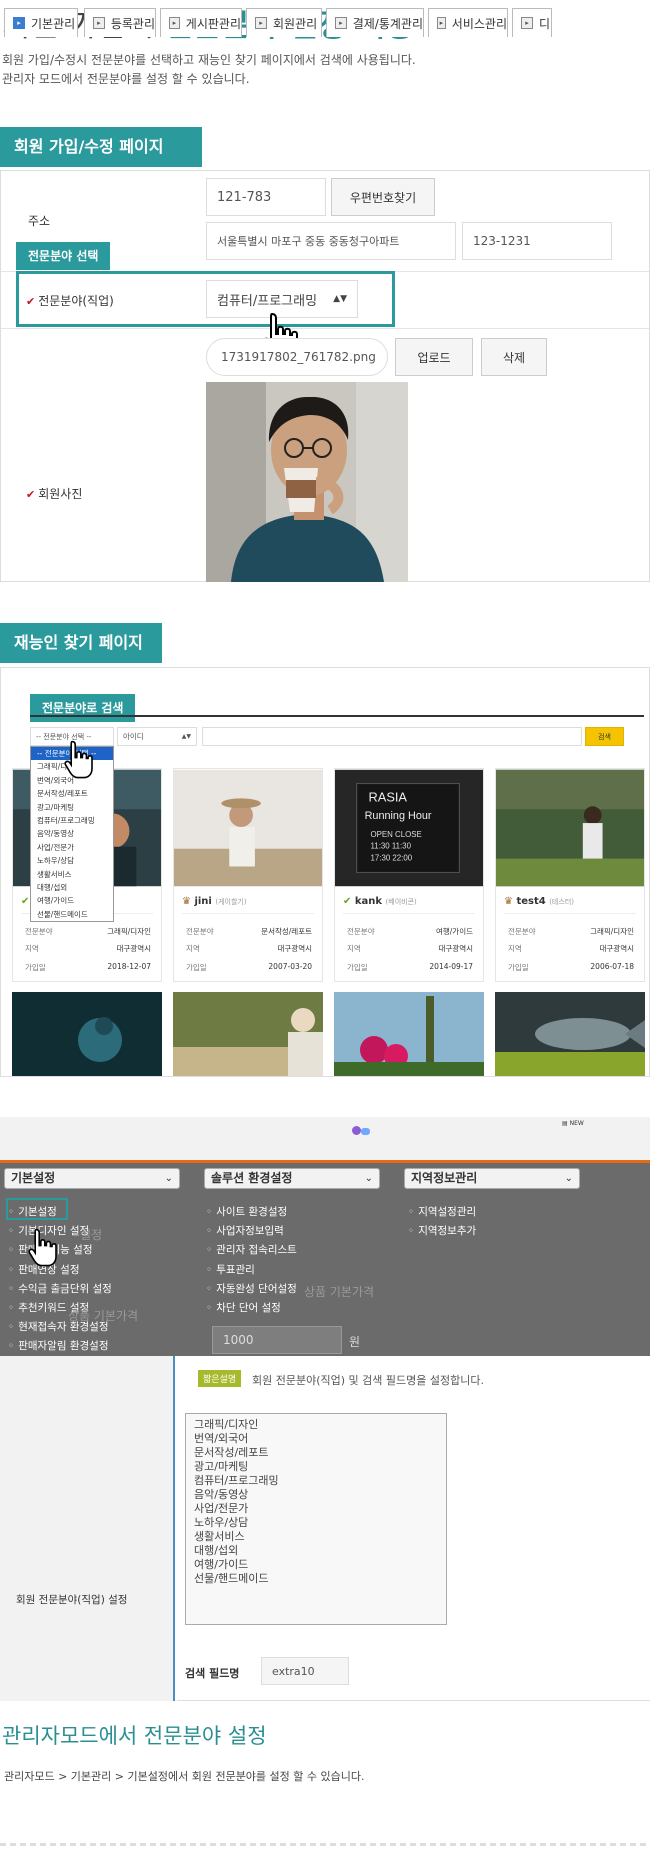  I want to click on ghost-text-2: 상품 기본가격, so click(339, 1292).